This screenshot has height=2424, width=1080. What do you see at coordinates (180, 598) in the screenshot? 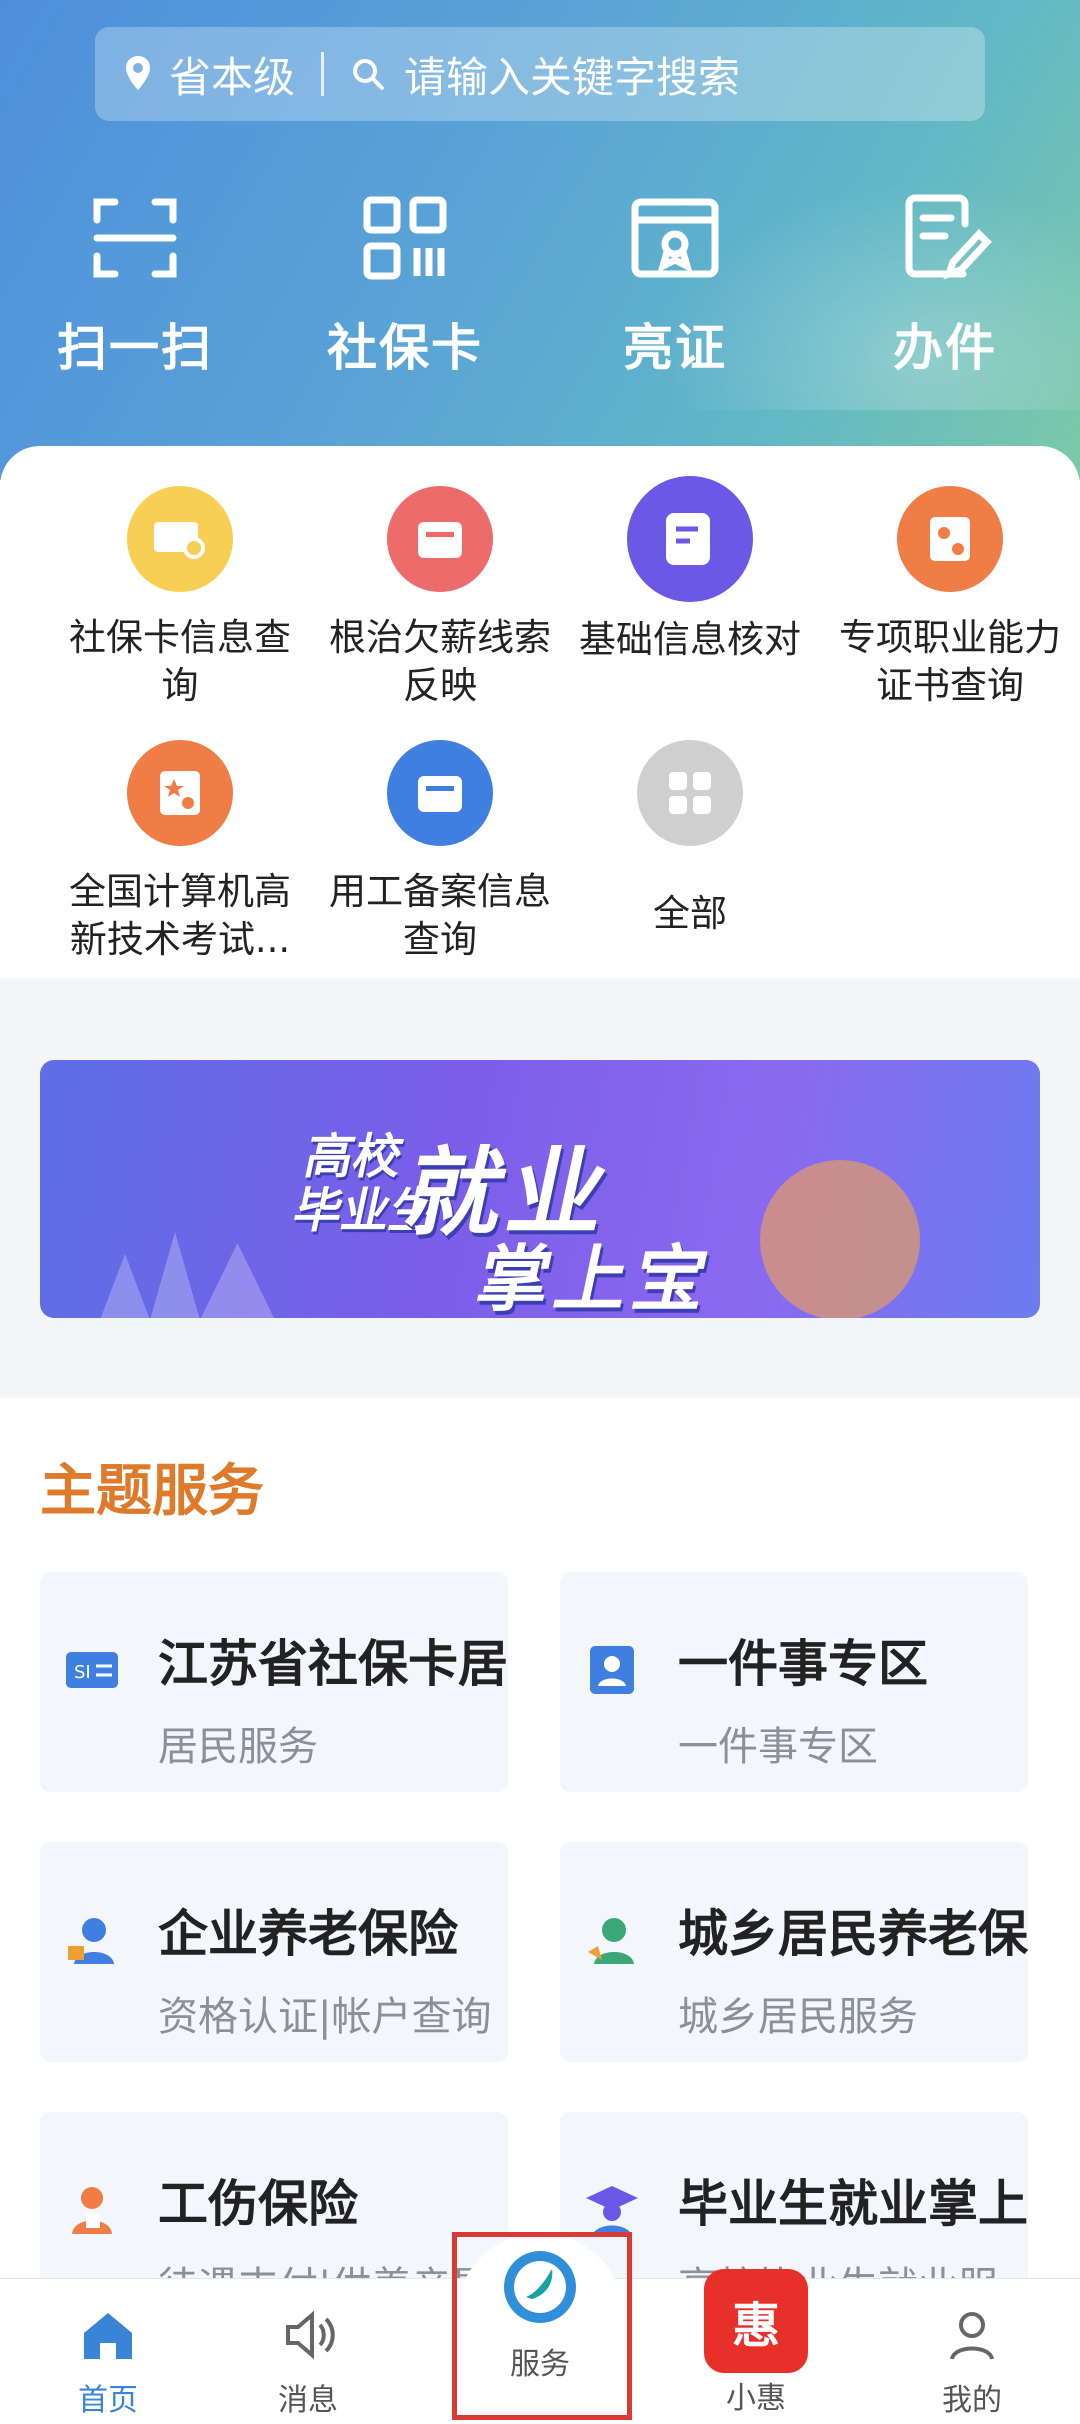
I see `service-item: 社保卡信息查询` at bounding box center [180, 598].